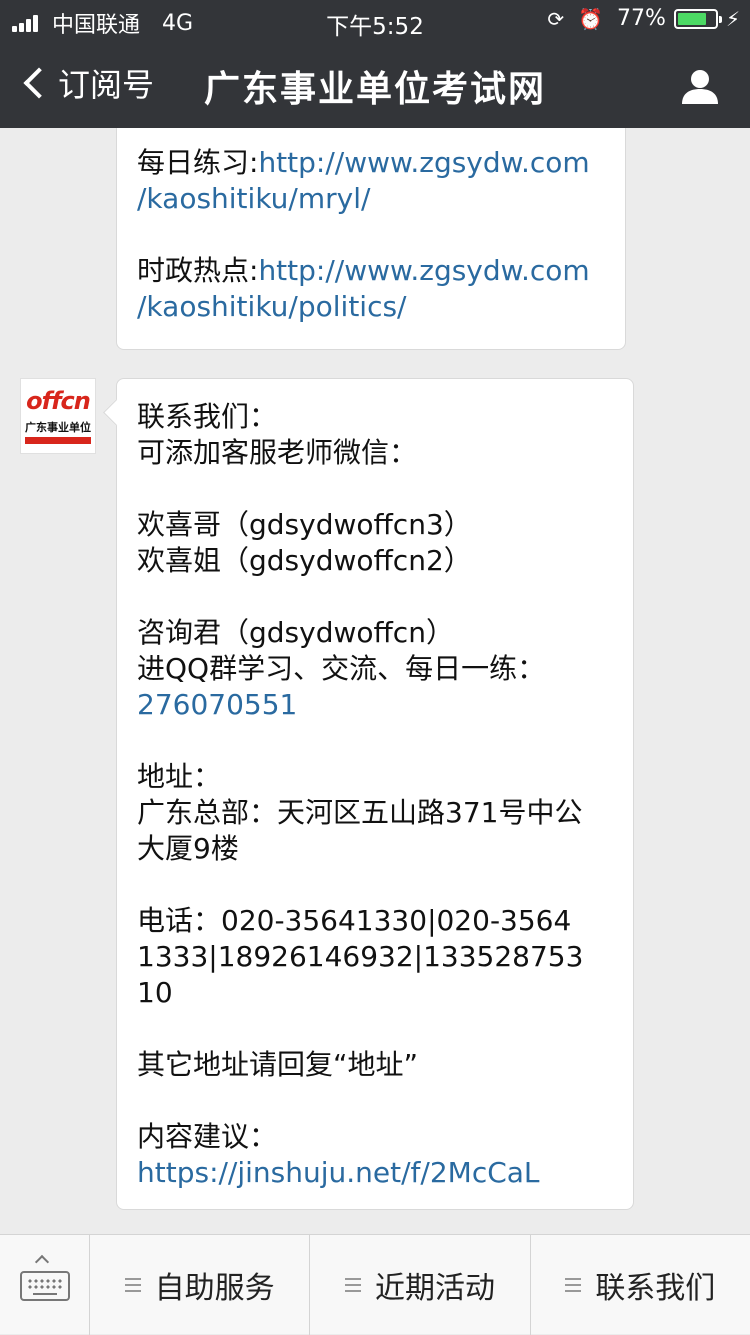 Image resolution: width=750 pixels, height=1335 pixels. What do you see at coordinates (155, 992) in the screenshot?
I see `phone-line: 10` at bounding box center [155, 992].